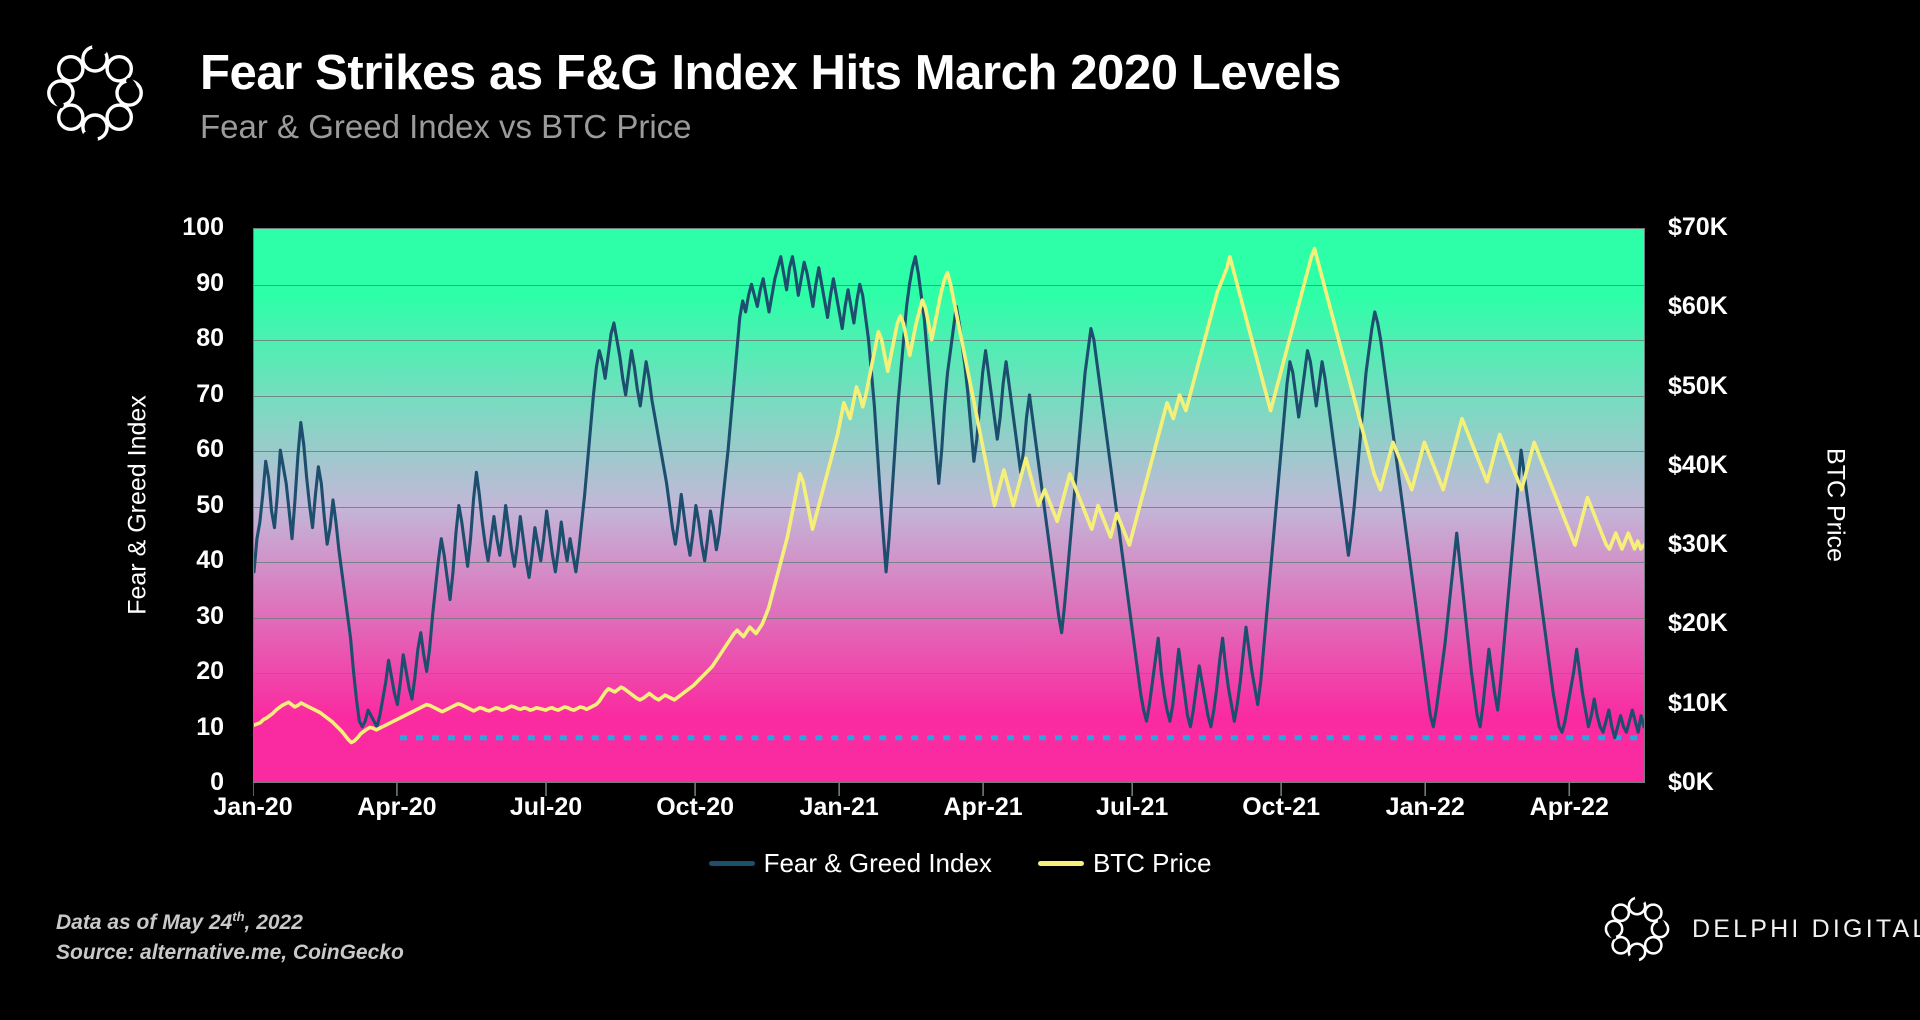  Describe the element at coordinates (839, 807) in the screenshot. I see `x-axis-tick: Jan-21` at that location.